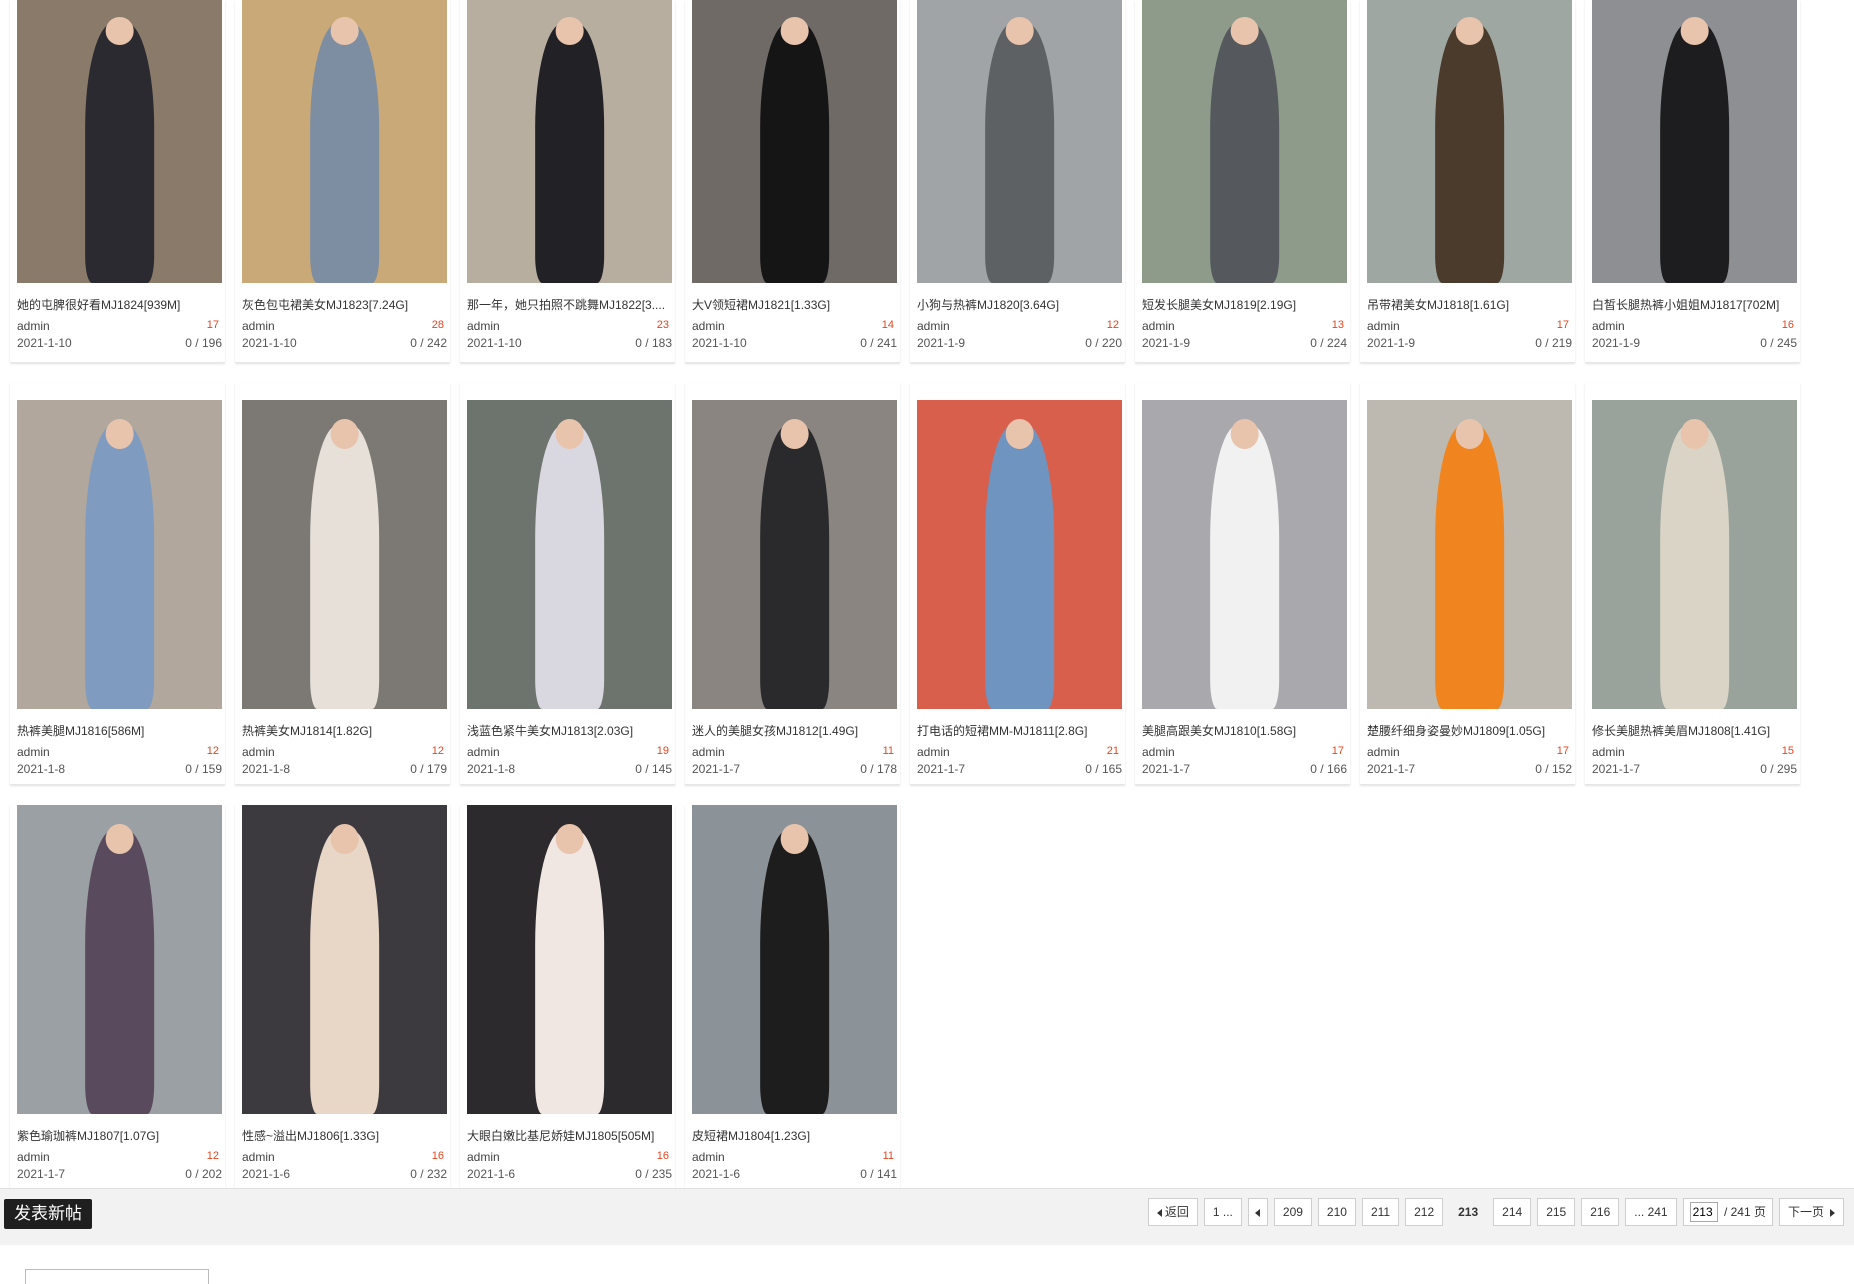 The width and height of the screenshot is (1854, 1284). I want to click on page-link: 212, so click(1424, 1212).